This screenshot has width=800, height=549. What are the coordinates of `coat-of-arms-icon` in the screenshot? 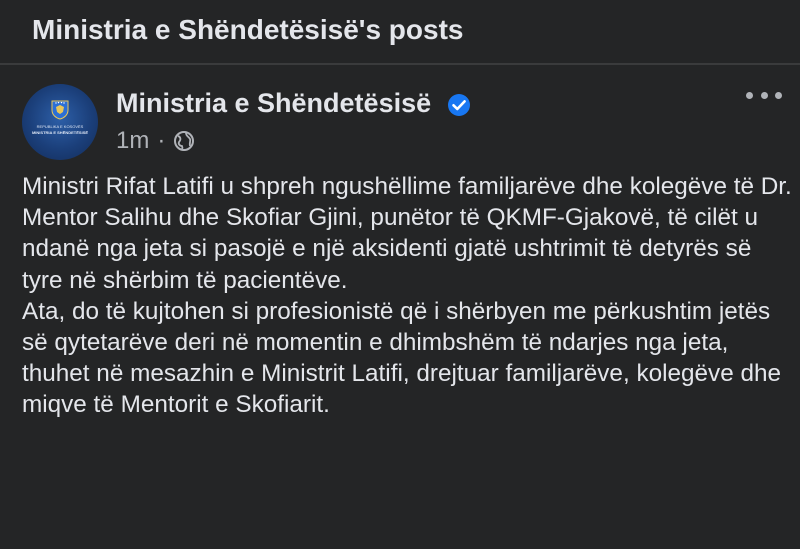 It's located at (60, 110).